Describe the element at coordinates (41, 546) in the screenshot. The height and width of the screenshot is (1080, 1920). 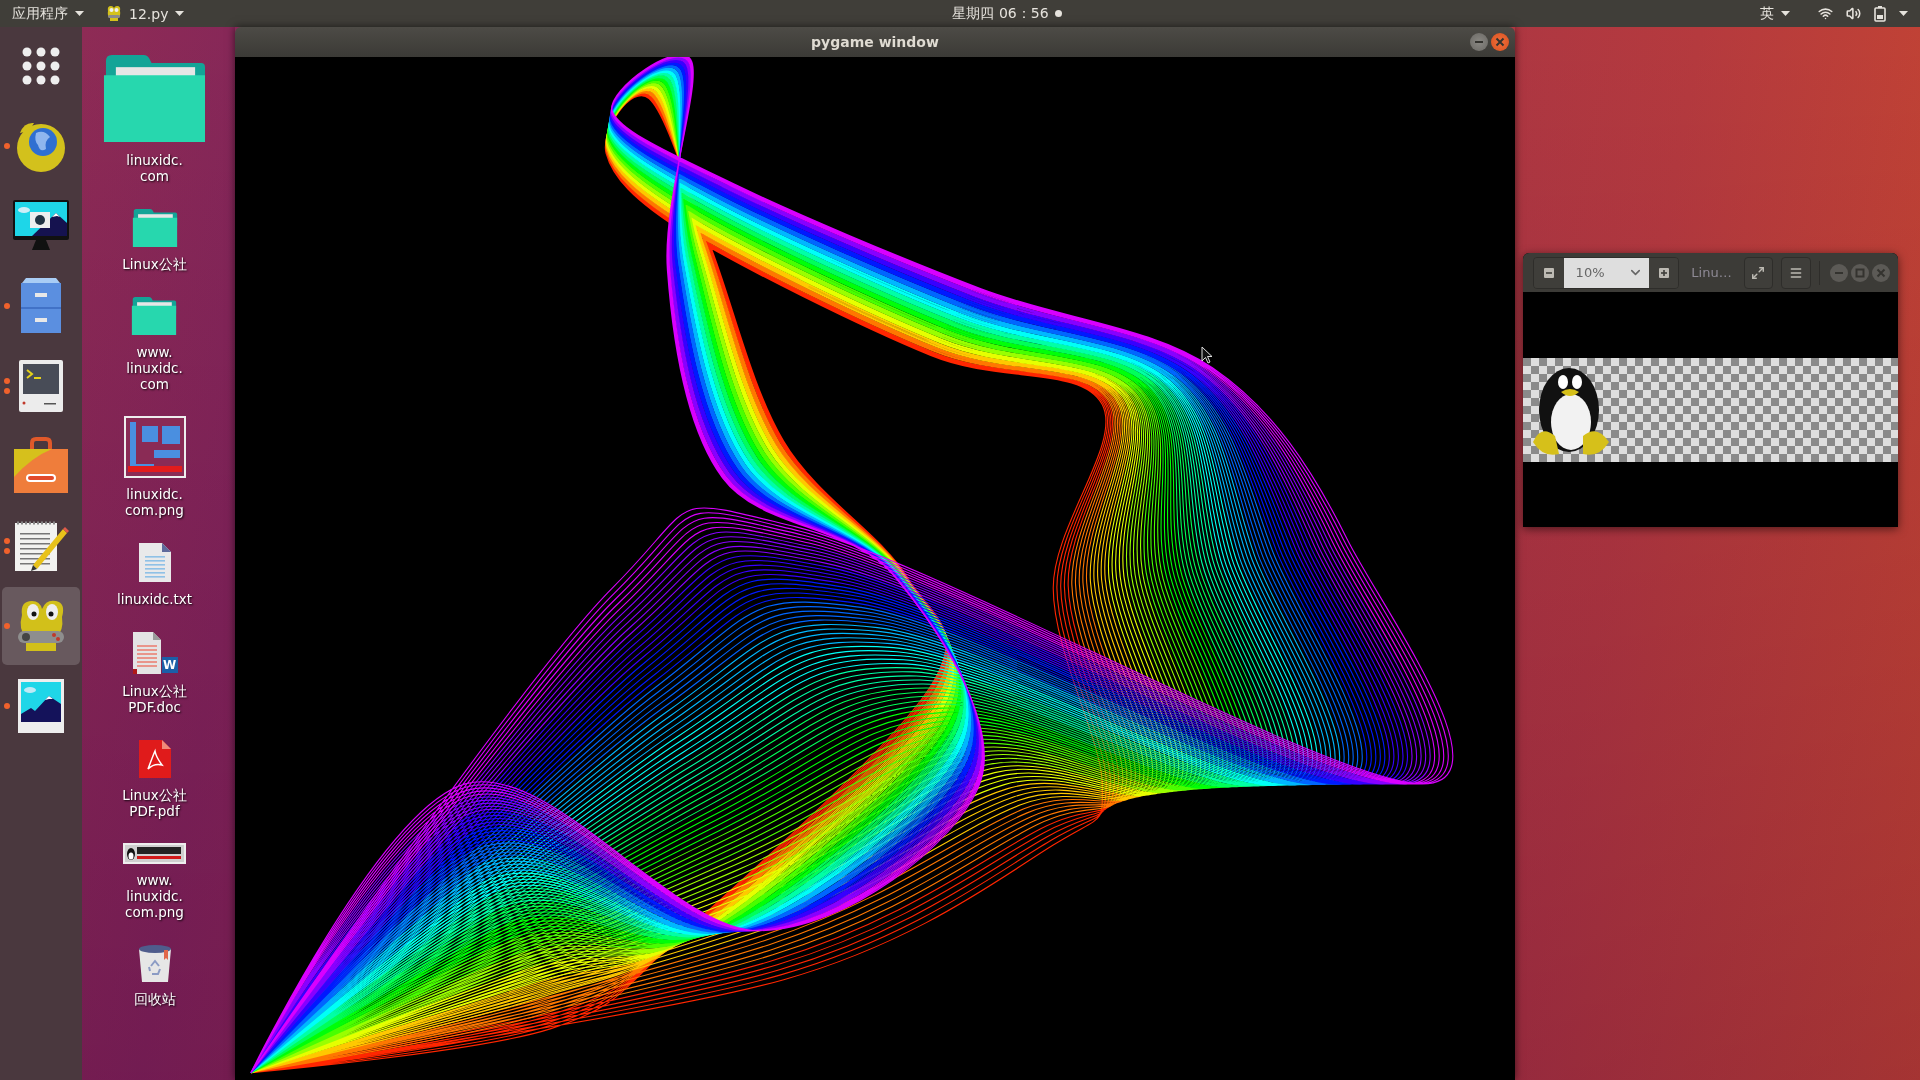
I see `notepad-pencil-icon` at that location.